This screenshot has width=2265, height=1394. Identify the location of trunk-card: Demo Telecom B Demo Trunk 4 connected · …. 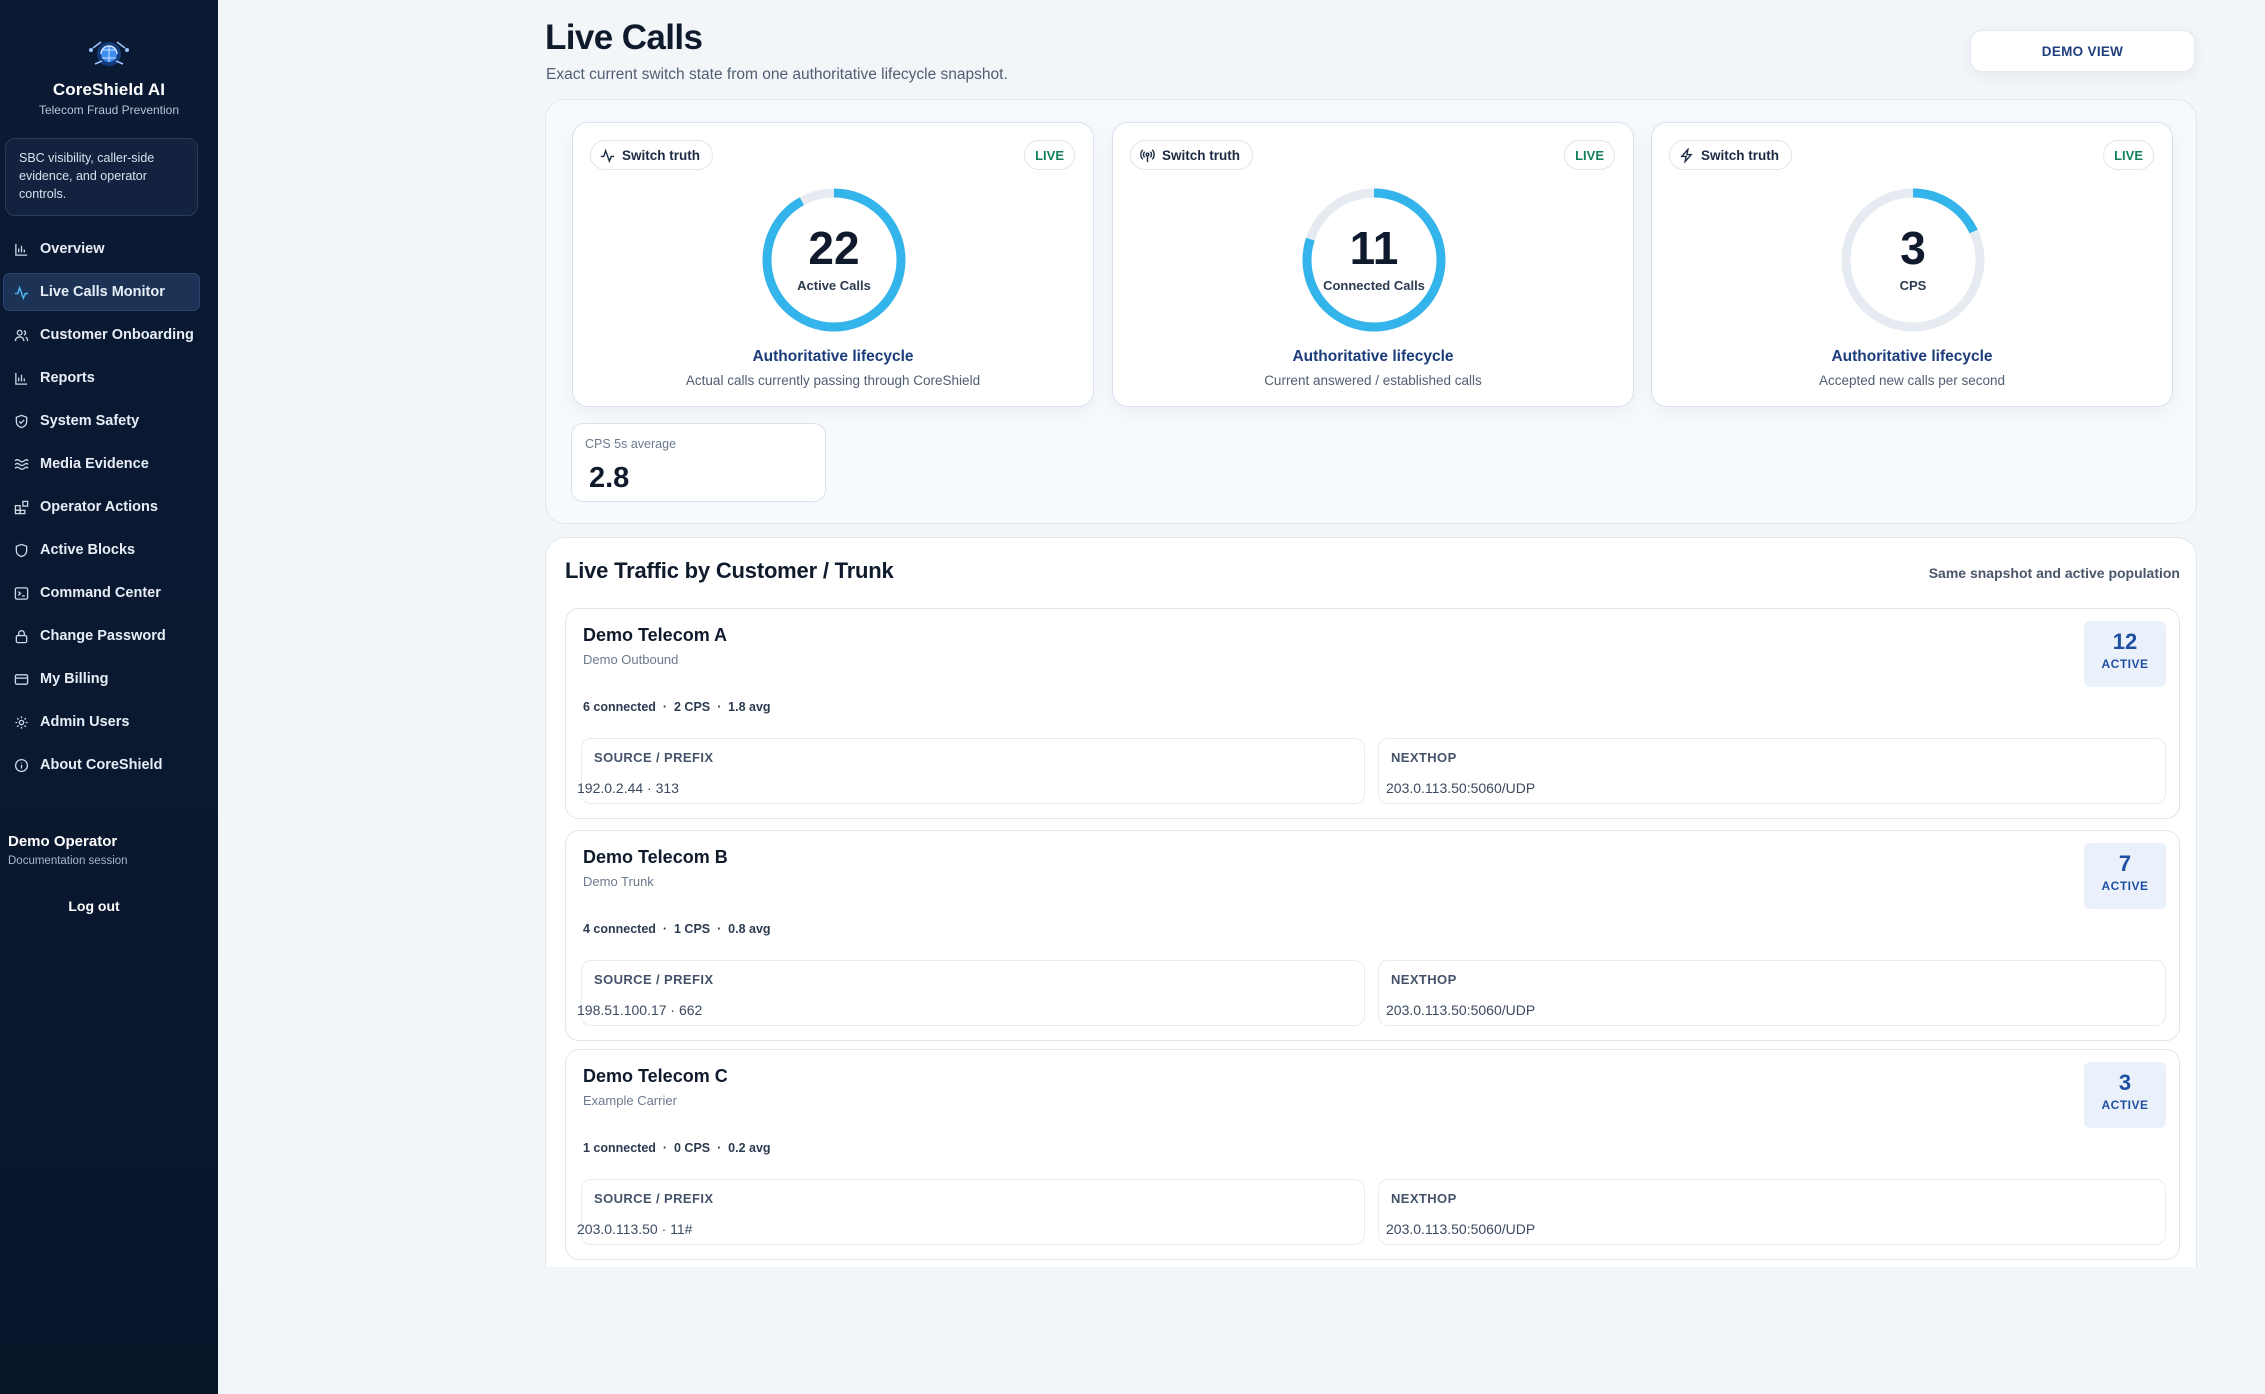
(1372, 935).